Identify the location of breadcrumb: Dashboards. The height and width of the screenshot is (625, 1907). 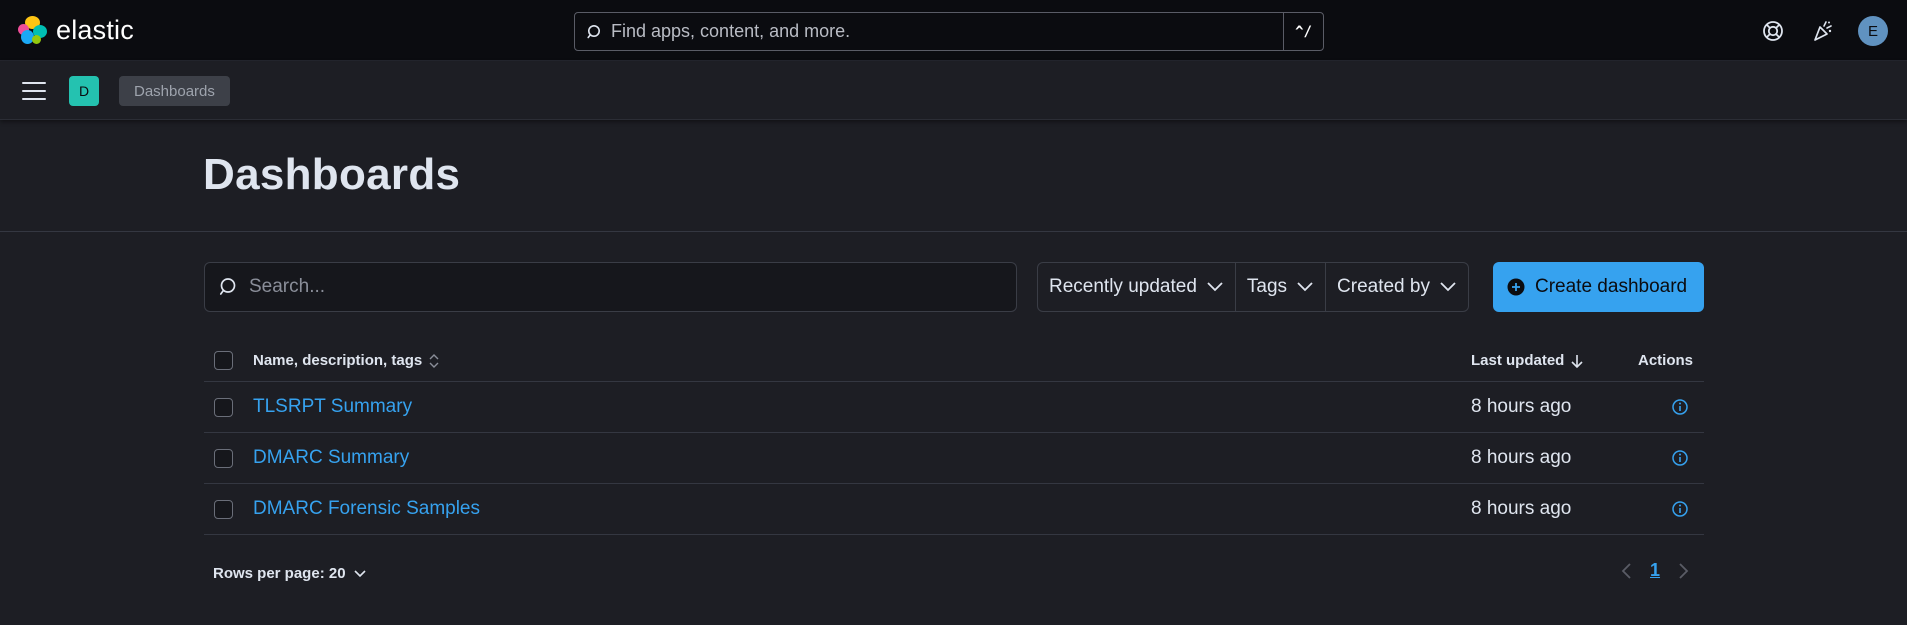
(174, 91).